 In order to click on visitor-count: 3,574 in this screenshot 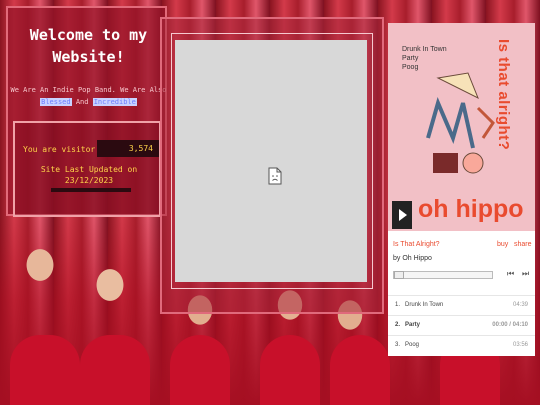, I will do `click(128, 148)`.